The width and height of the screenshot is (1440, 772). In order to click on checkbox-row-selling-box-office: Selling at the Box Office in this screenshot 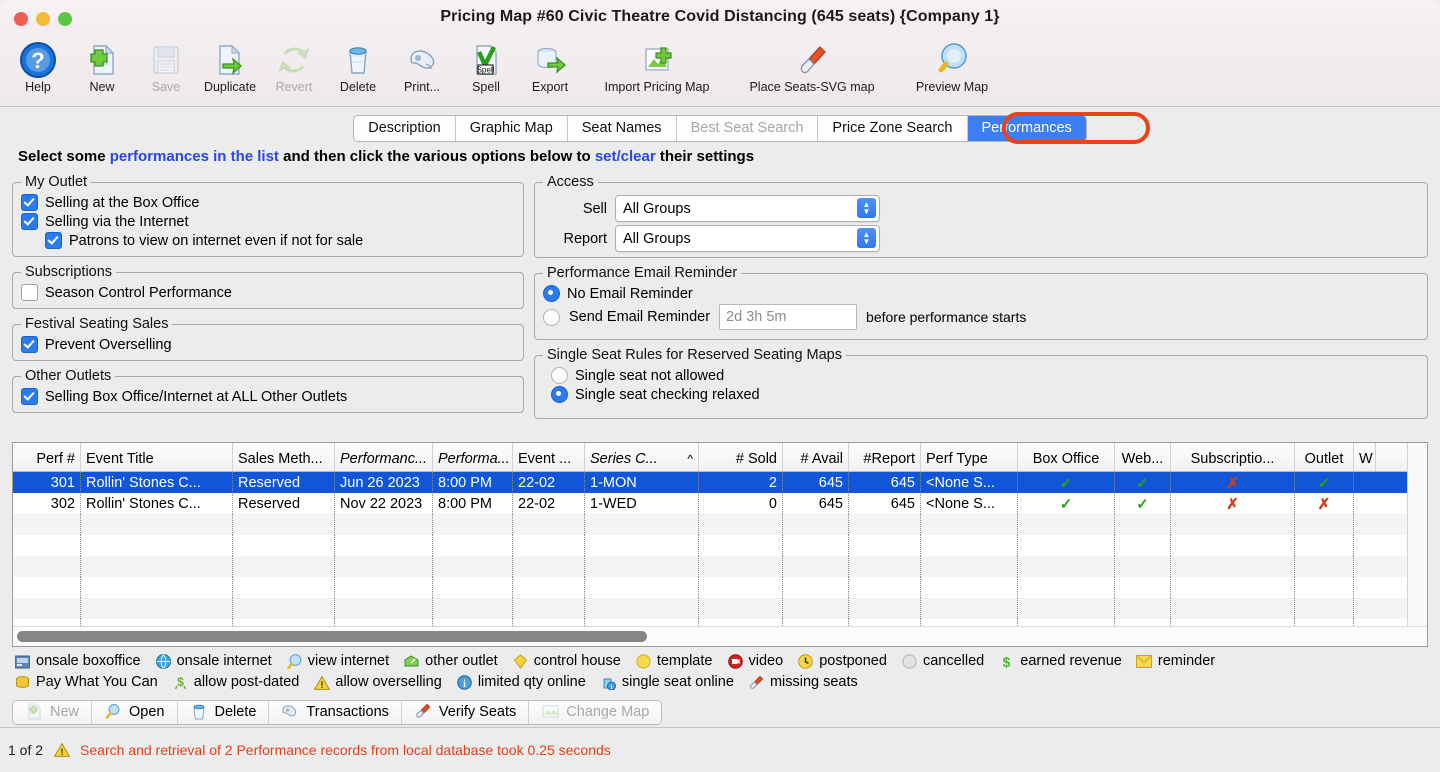, I will do `click(268, 202)`.